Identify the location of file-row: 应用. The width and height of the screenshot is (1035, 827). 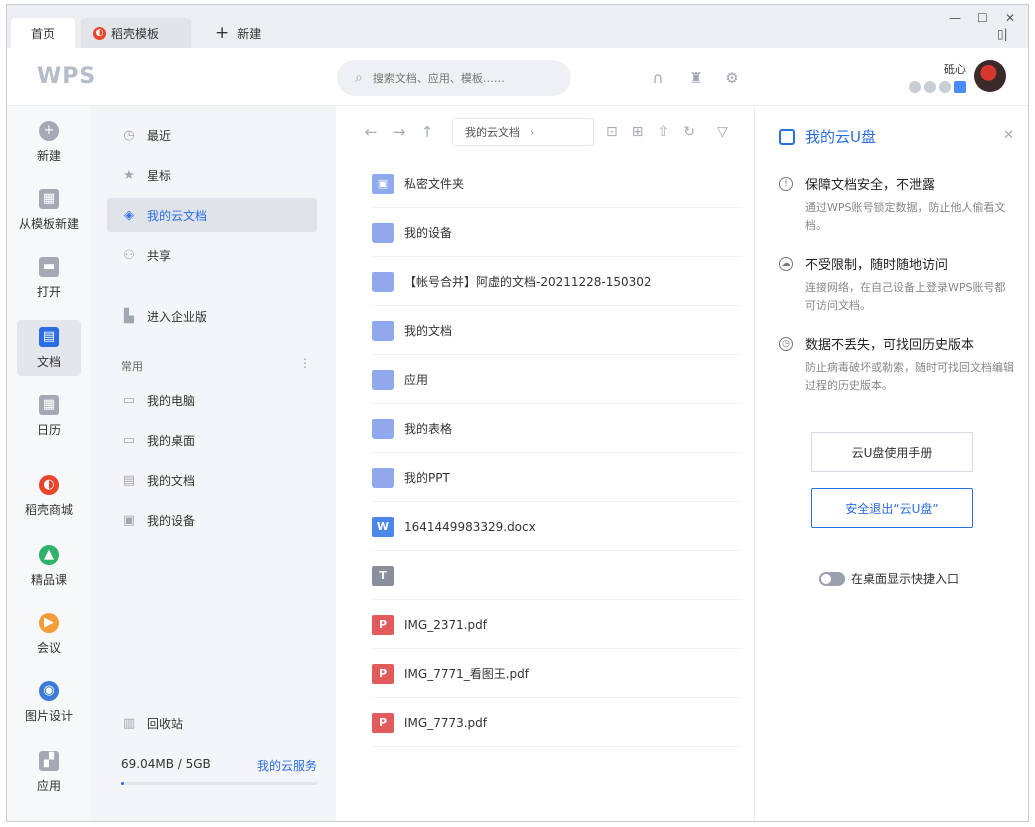
(557, 380).